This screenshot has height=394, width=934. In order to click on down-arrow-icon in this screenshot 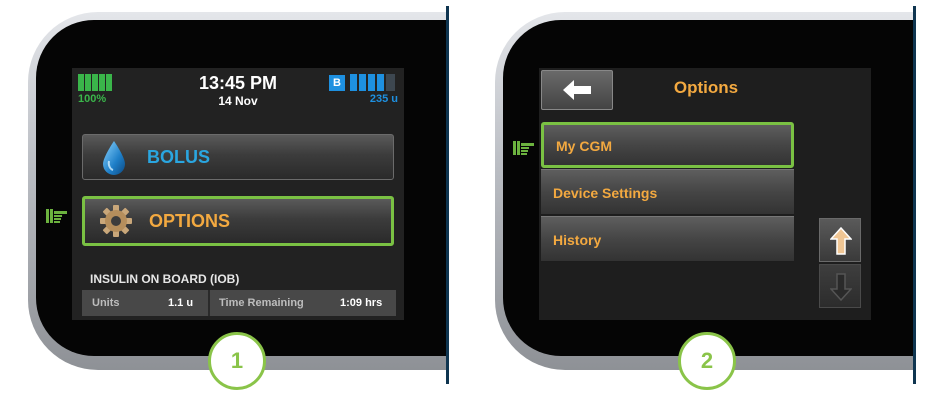, I will do `click(841, 287)`.